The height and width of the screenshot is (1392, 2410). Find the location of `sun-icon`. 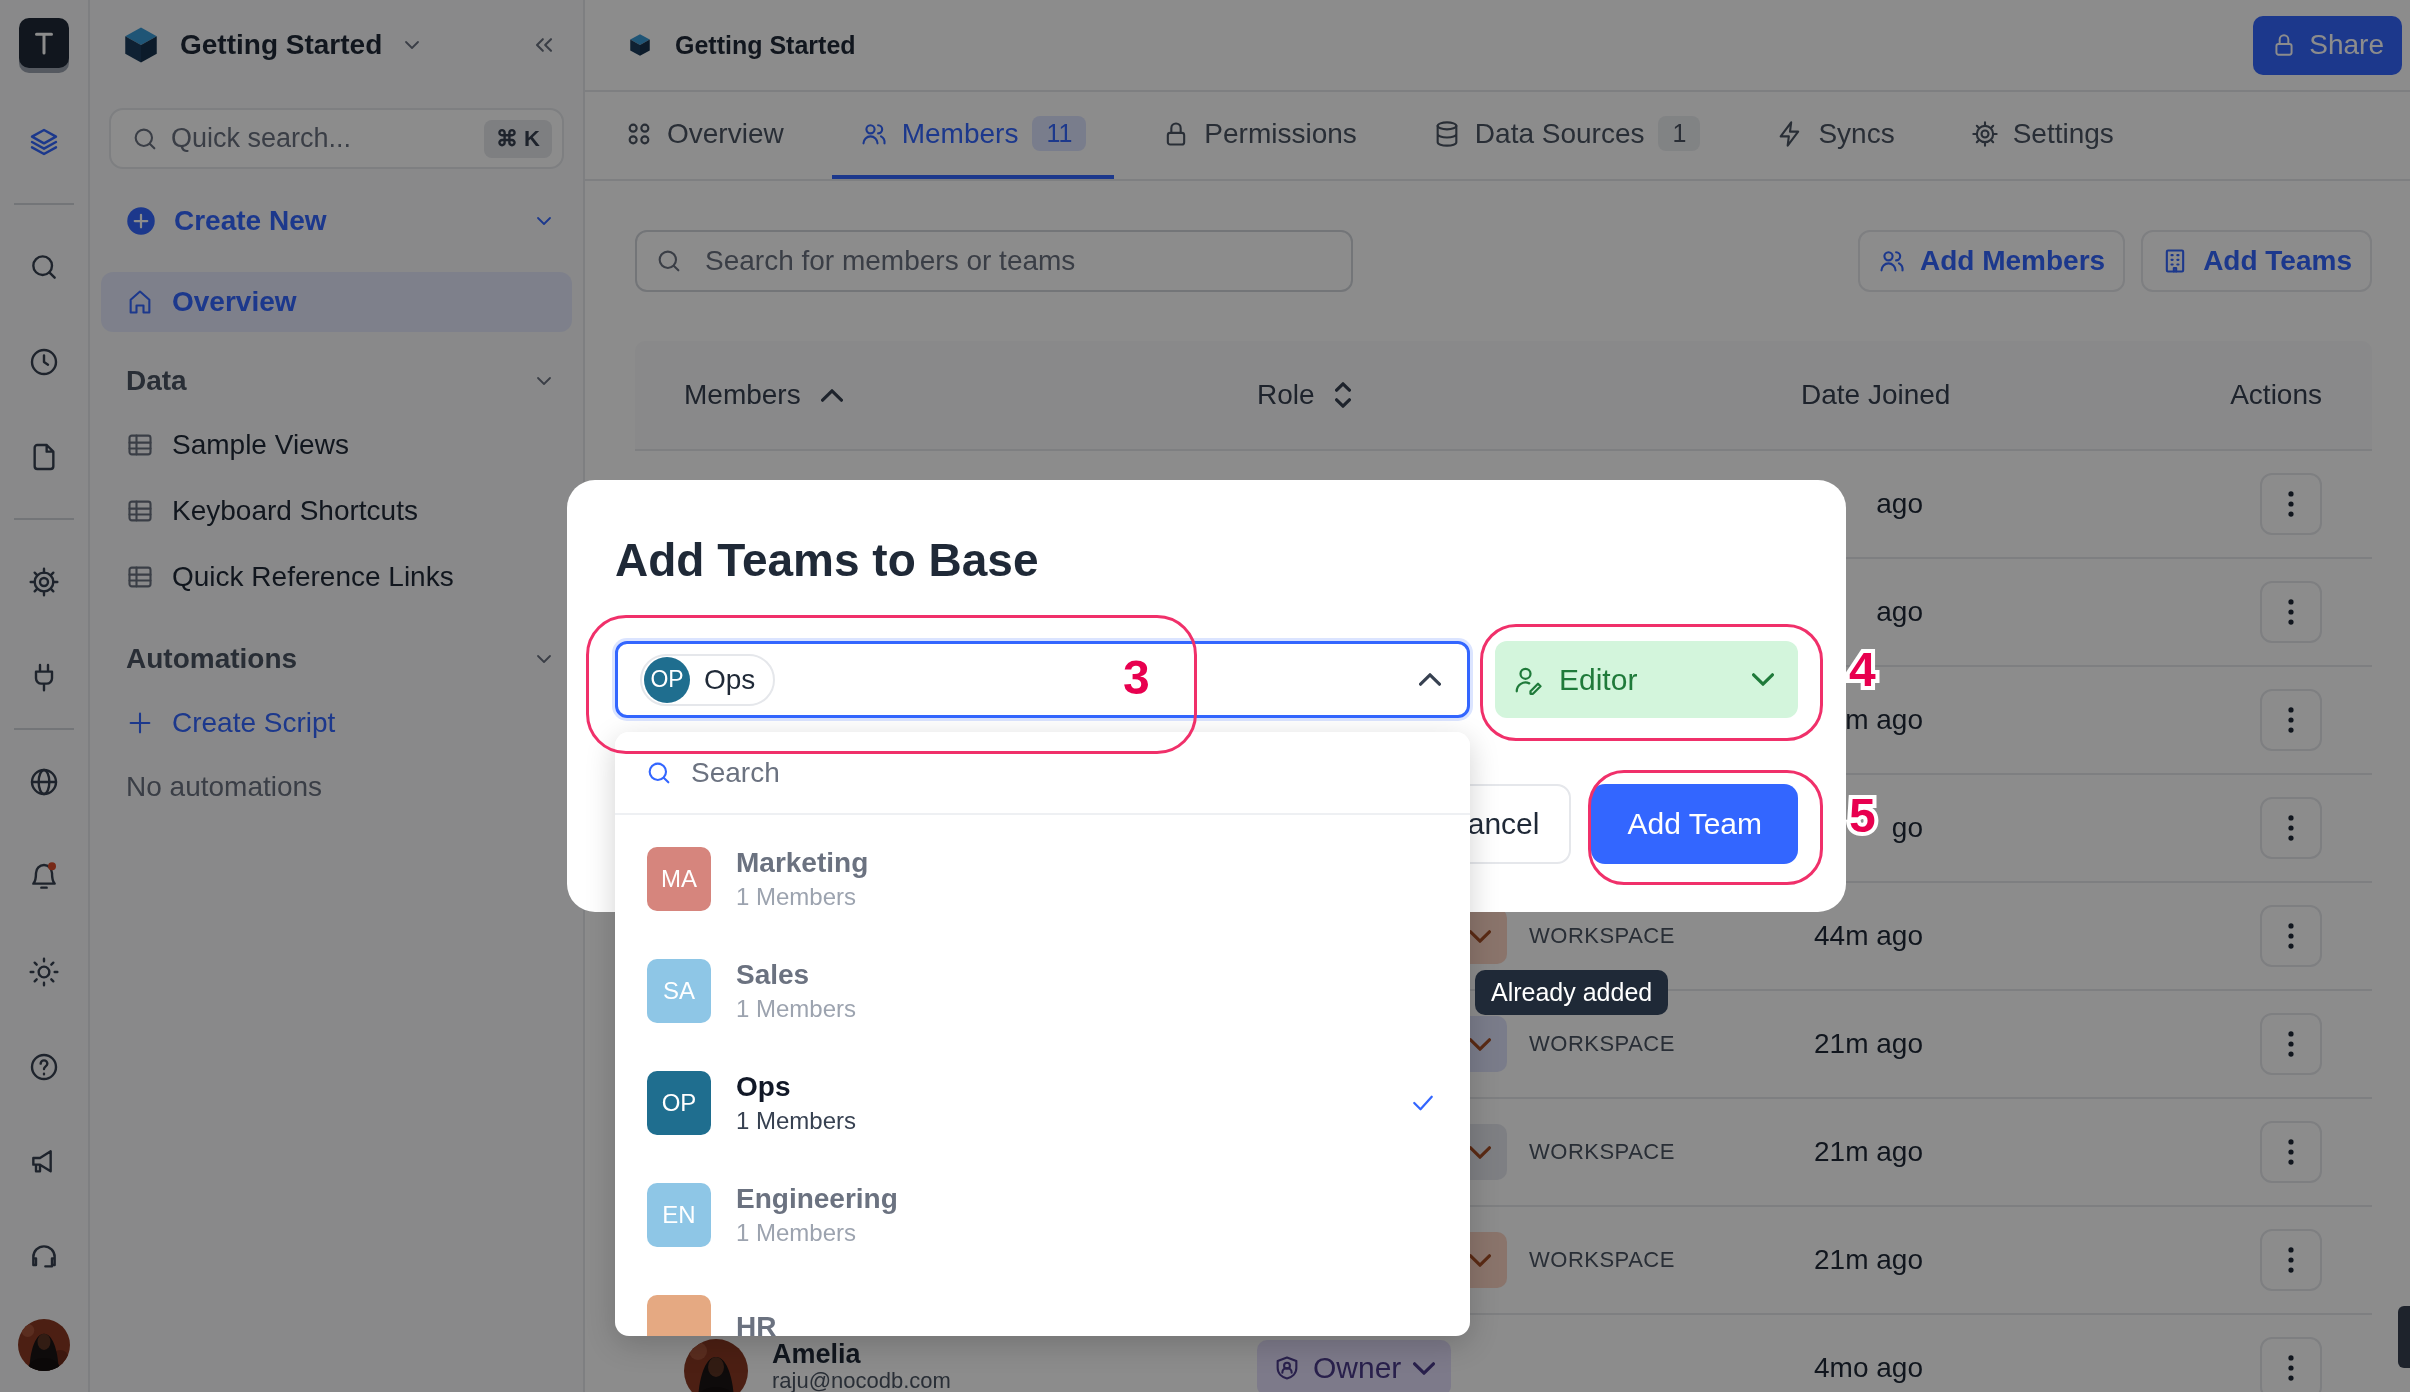

sun-icon is located at coordinates (44, 971).